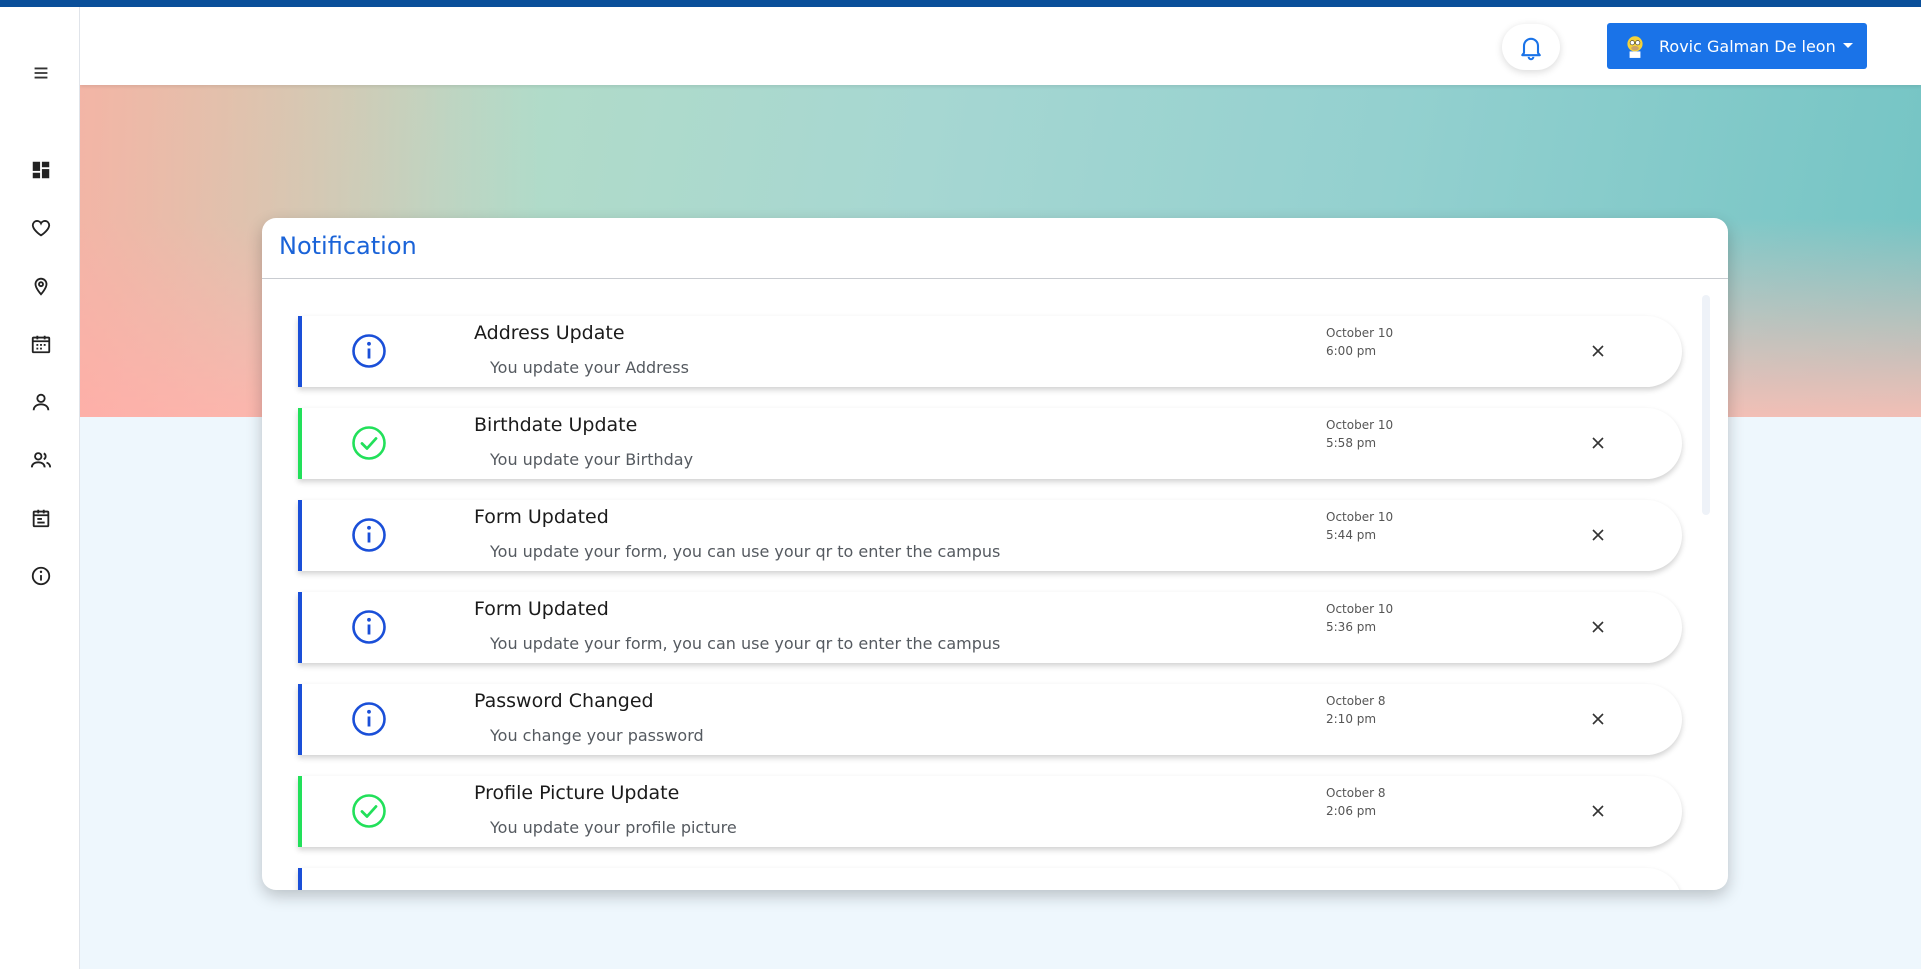 The width and height of the screenshot is (1921, 969). What do you see at coordinates (1359, 618) in the screenshot?
I see `notification-timestamp: October 10 5:36 pm` at bounding box center [1359, 618].